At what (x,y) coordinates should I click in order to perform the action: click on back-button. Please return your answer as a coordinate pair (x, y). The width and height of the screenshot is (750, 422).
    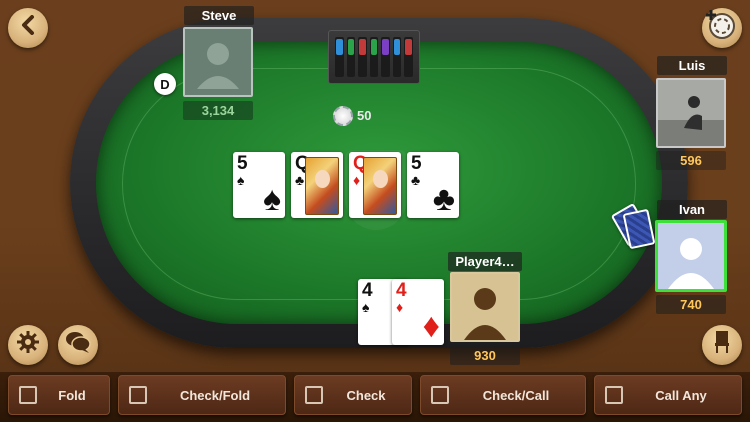
    Looking at the image, I should click on (28, 28).